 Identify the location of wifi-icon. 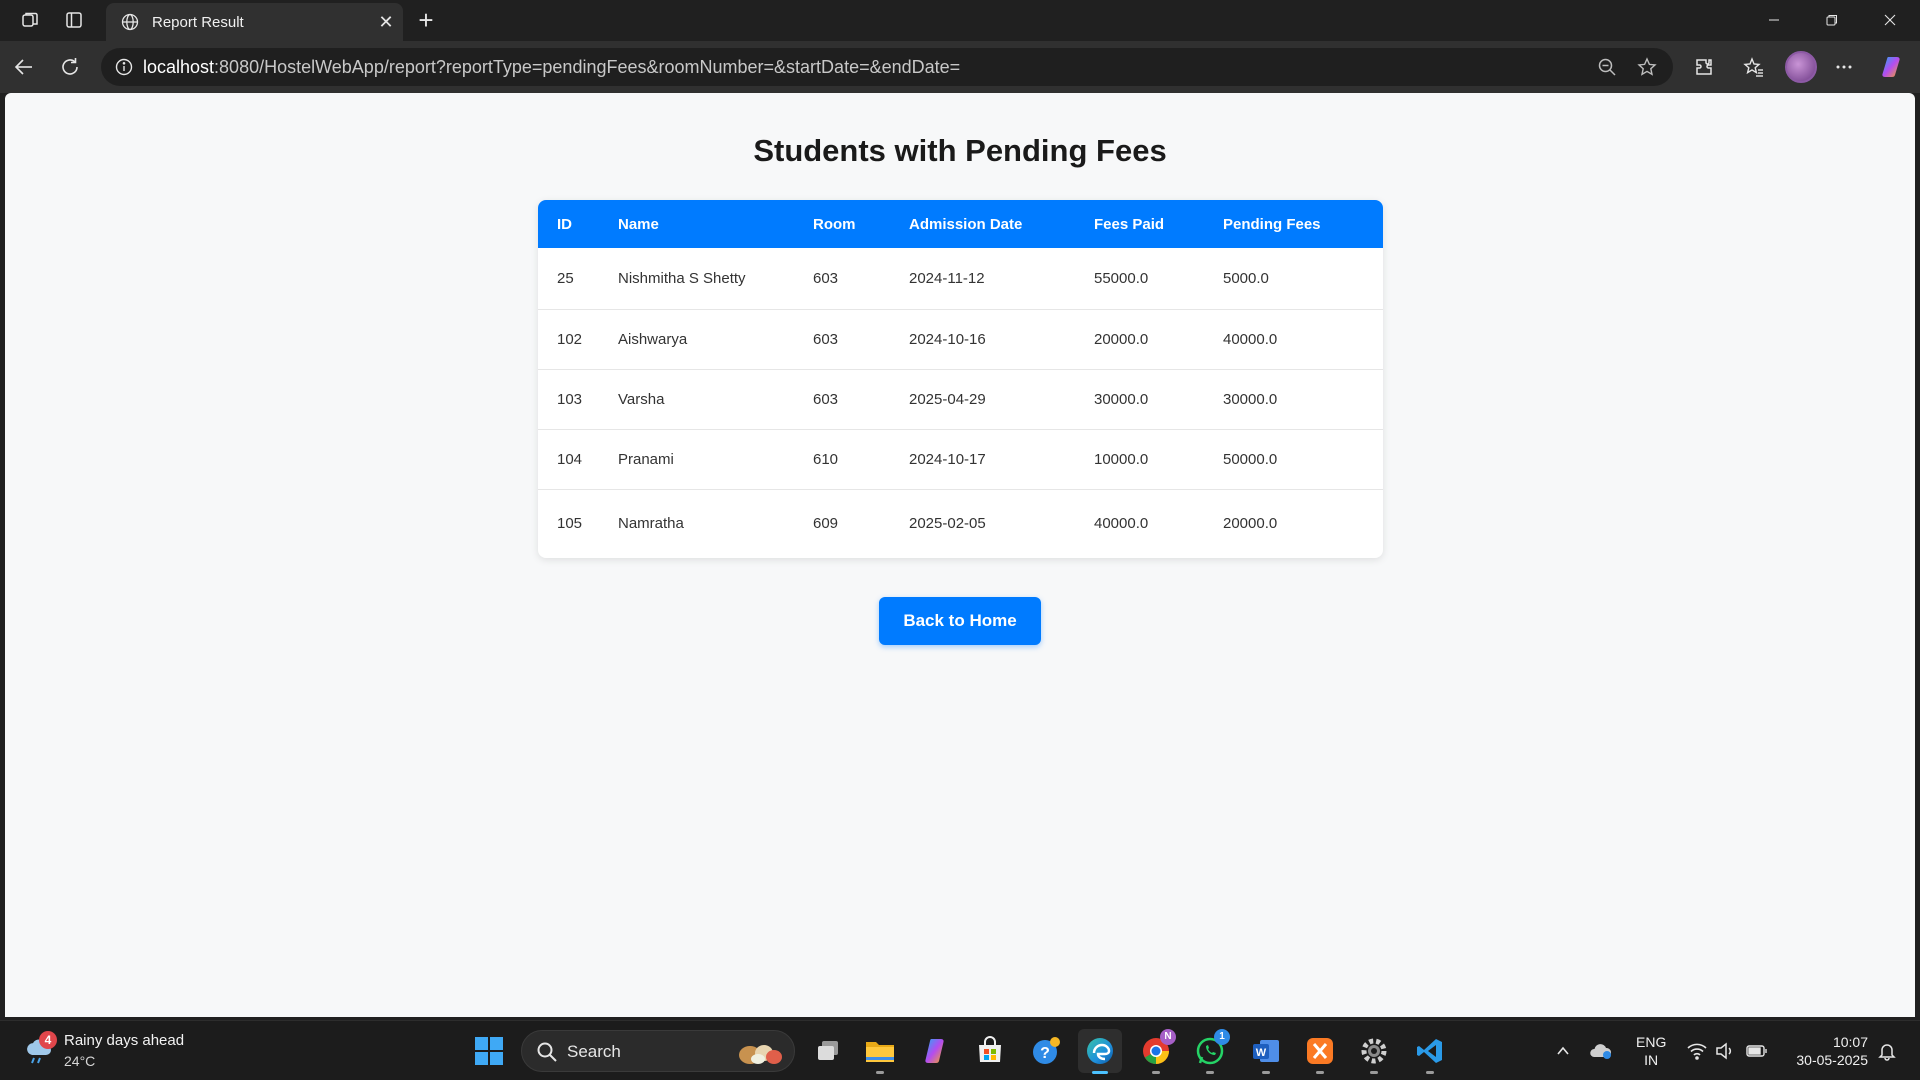
(1697, 1051).